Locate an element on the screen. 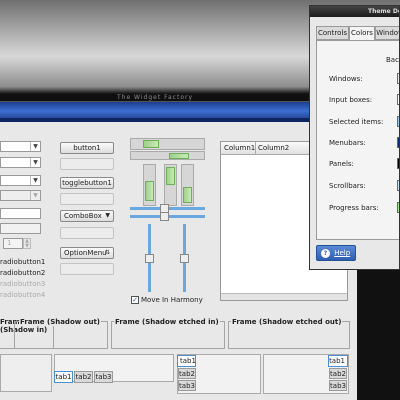  spin-value: 1 is located at coordinates (9, 243).